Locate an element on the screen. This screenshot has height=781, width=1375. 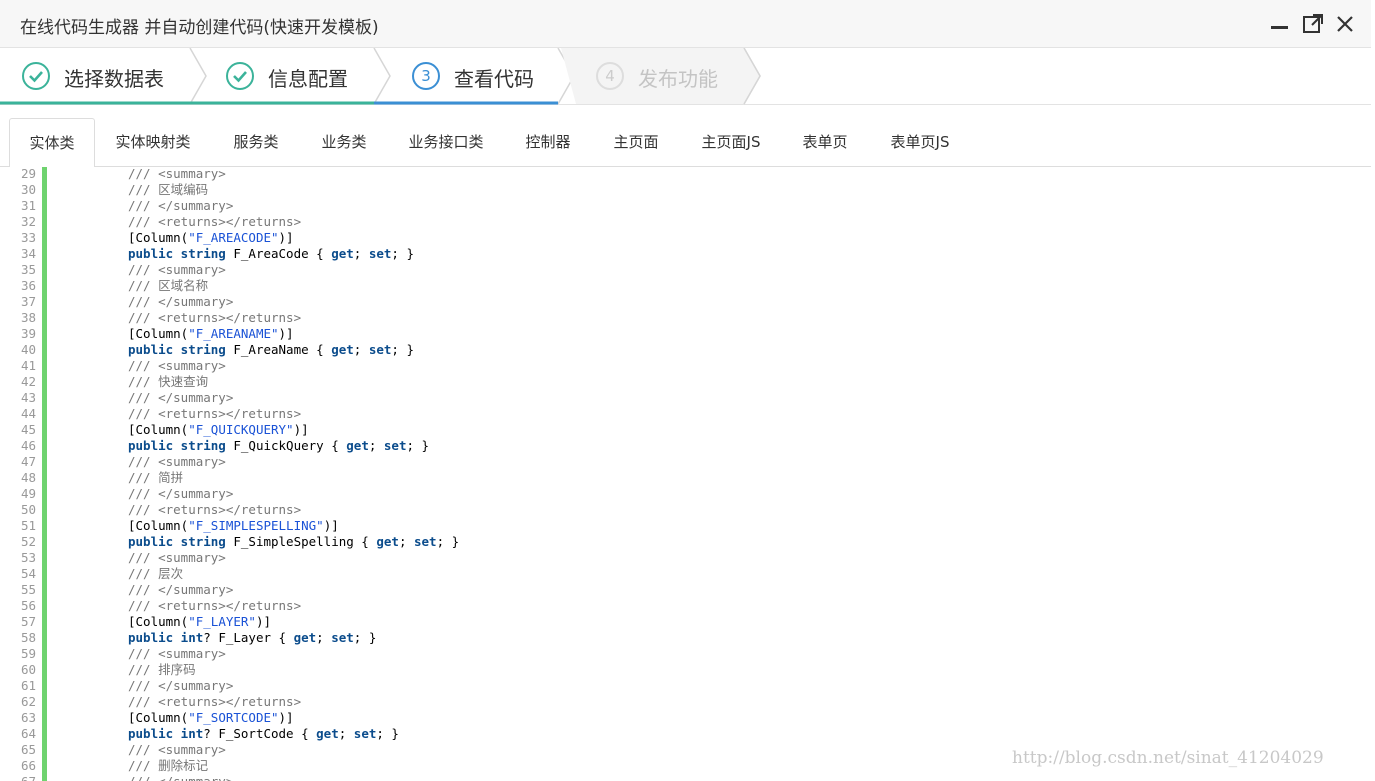
line-number: 35 is located at coordinates (28, 269).